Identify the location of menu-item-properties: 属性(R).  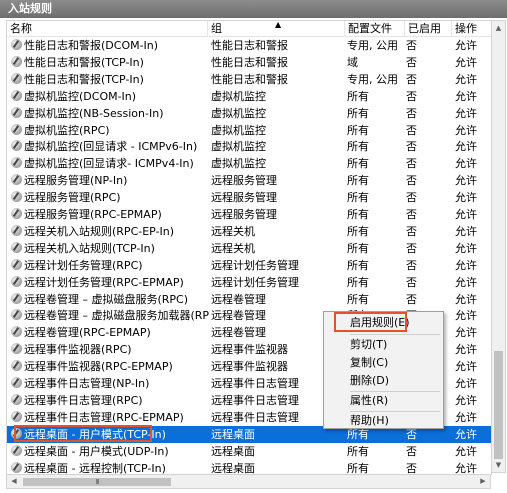
(369, 401).